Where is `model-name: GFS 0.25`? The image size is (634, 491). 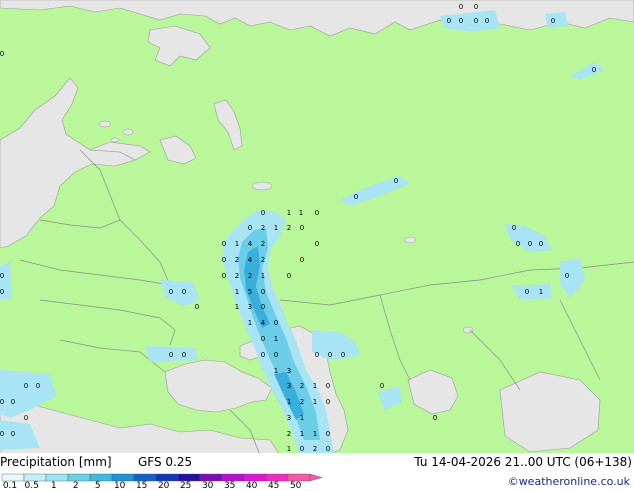
model-name: GFS 0.25 is located at coordinates (165, 462).